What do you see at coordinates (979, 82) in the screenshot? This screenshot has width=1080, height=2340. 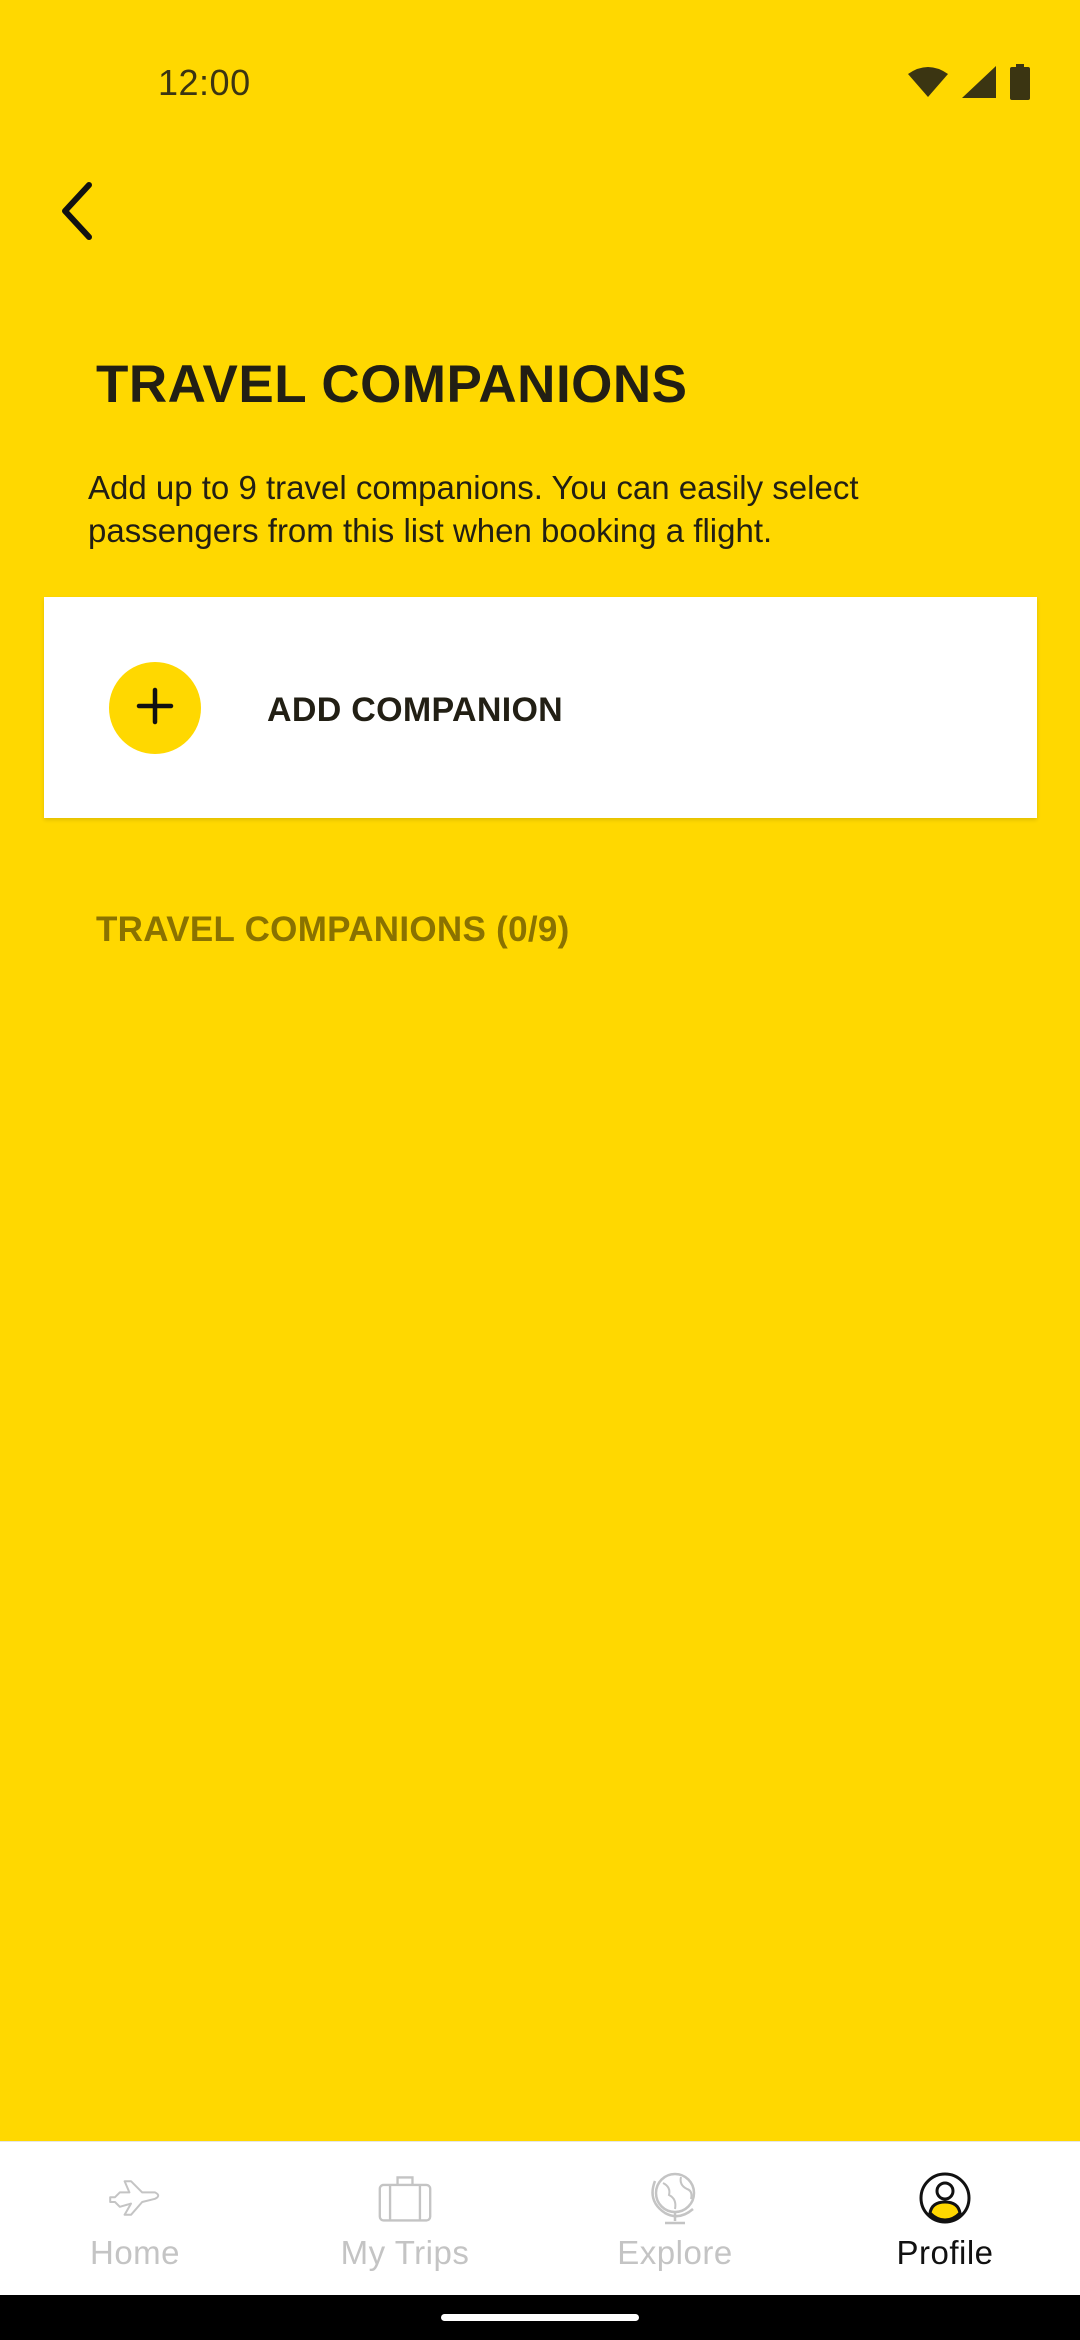 I see `signal-icon` at bounding box center [979, 82].